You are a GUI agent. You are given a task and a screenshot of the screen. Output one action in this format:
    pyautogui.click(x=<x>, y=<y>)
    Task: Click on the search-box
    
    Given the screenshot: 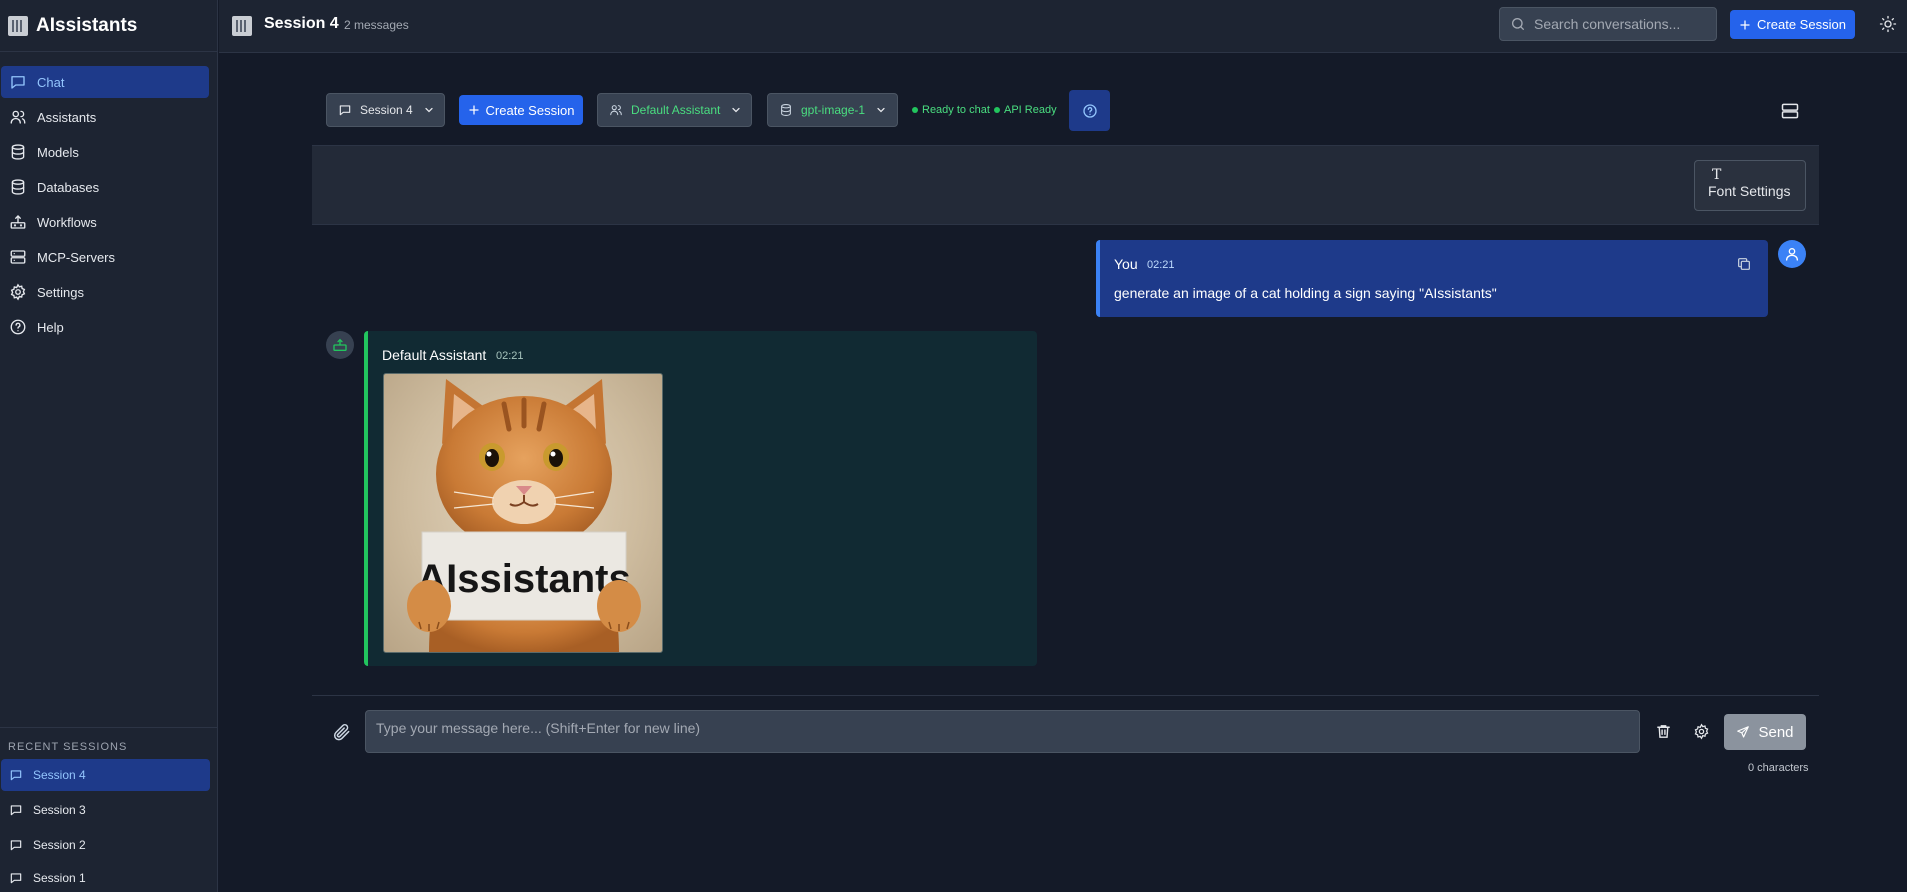 What is the action you would take?
    pyautogui.click(x=1608, y=24)
    